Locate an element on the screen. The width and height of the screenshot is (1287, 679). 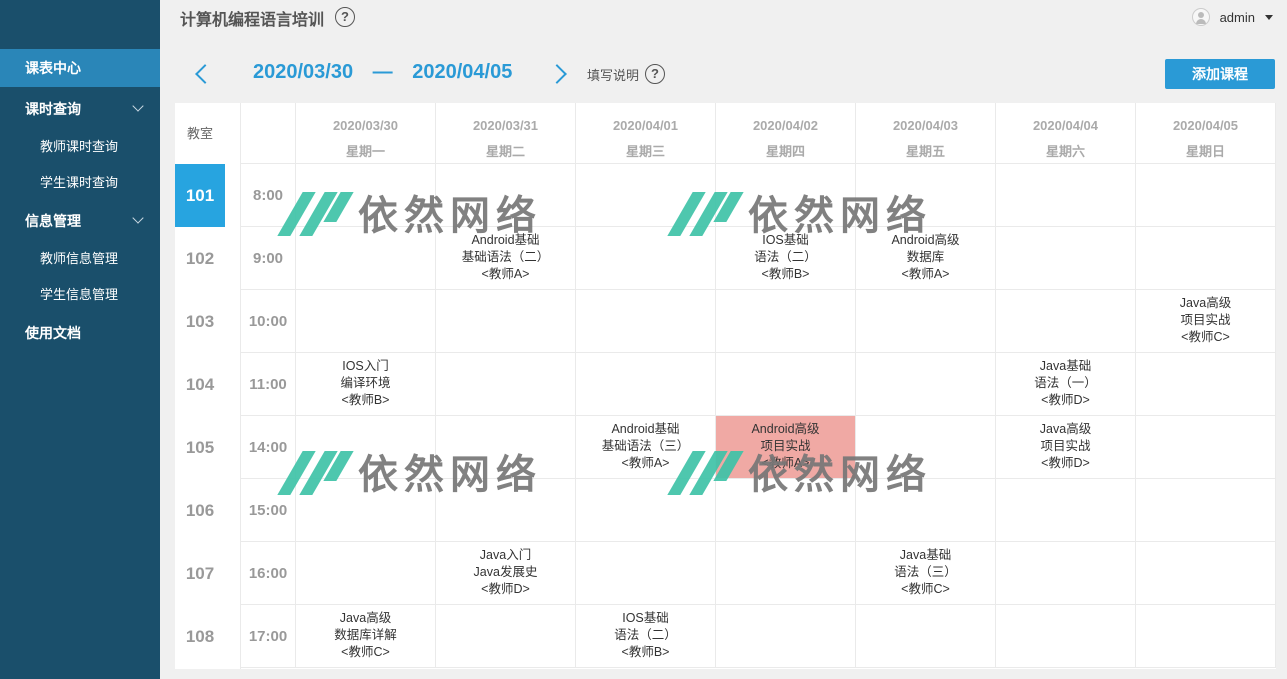
room-cell: 108 is located at coordinates (200, 636).